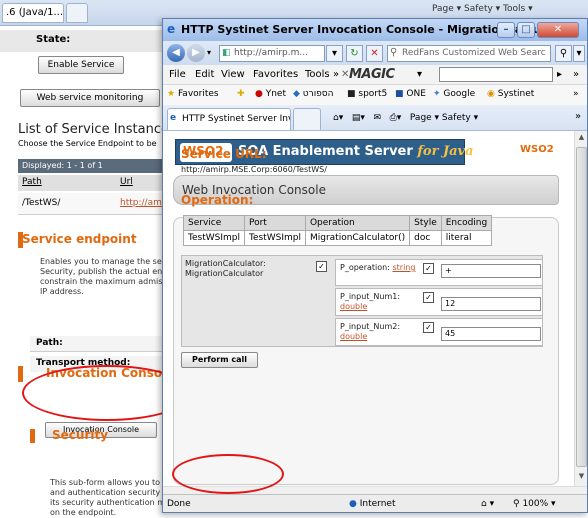 The width and height of the screenshot is (588, 518). What do you see at coordinates (354, 53) in the screenshot?
I see `refresh-icon: ↻` at bounding box center [354, 53].